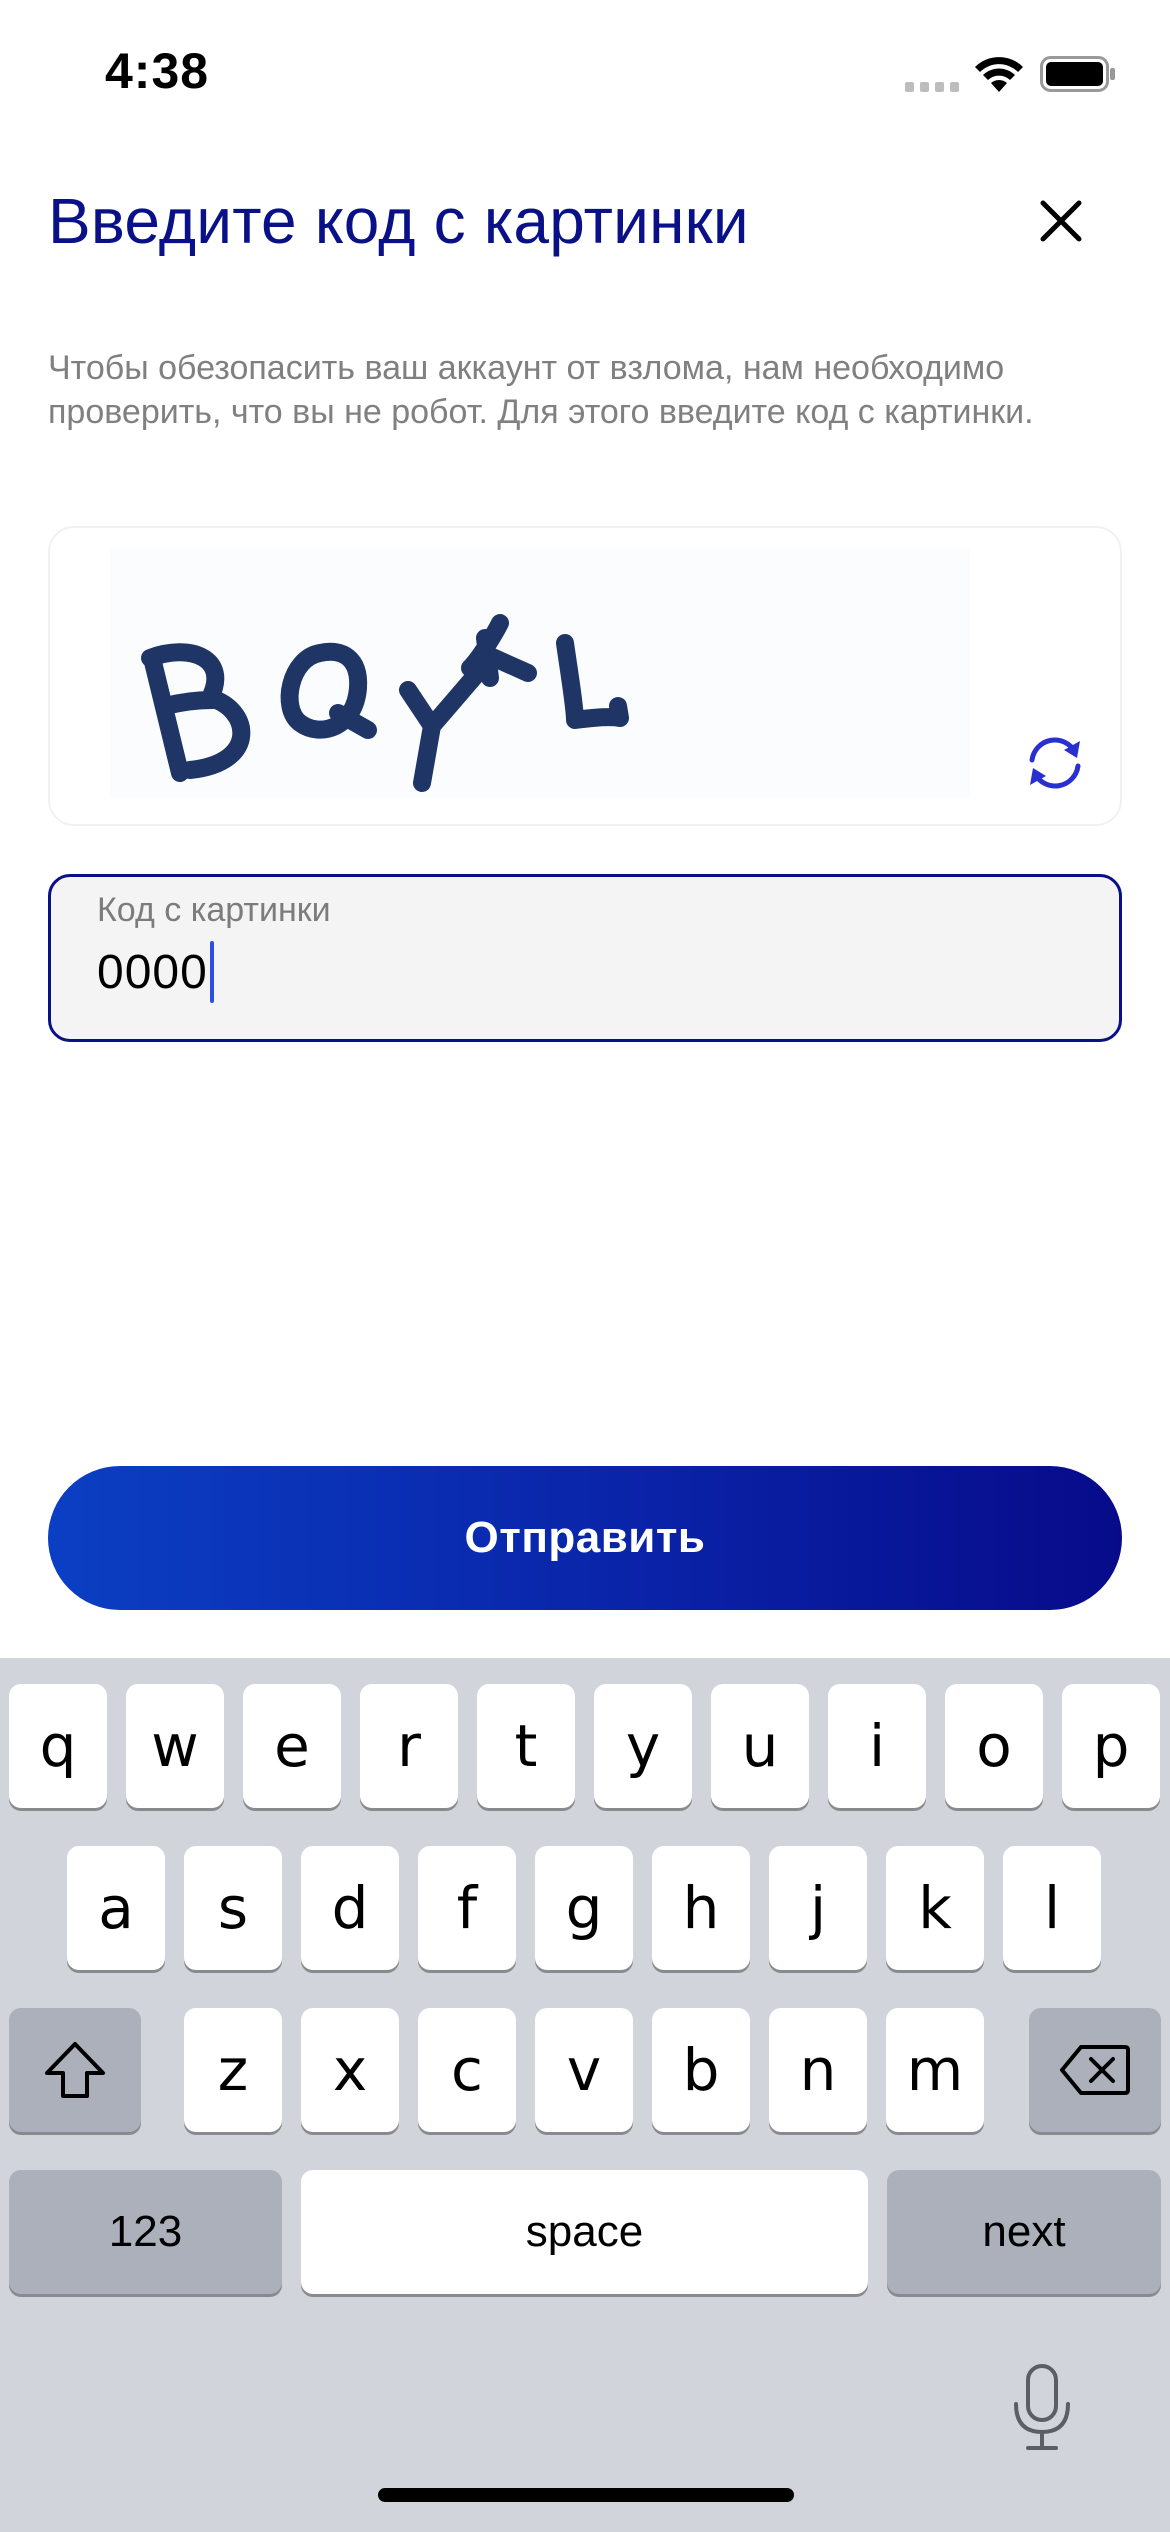  I want to click on key-m: m, so click(935, 2070).